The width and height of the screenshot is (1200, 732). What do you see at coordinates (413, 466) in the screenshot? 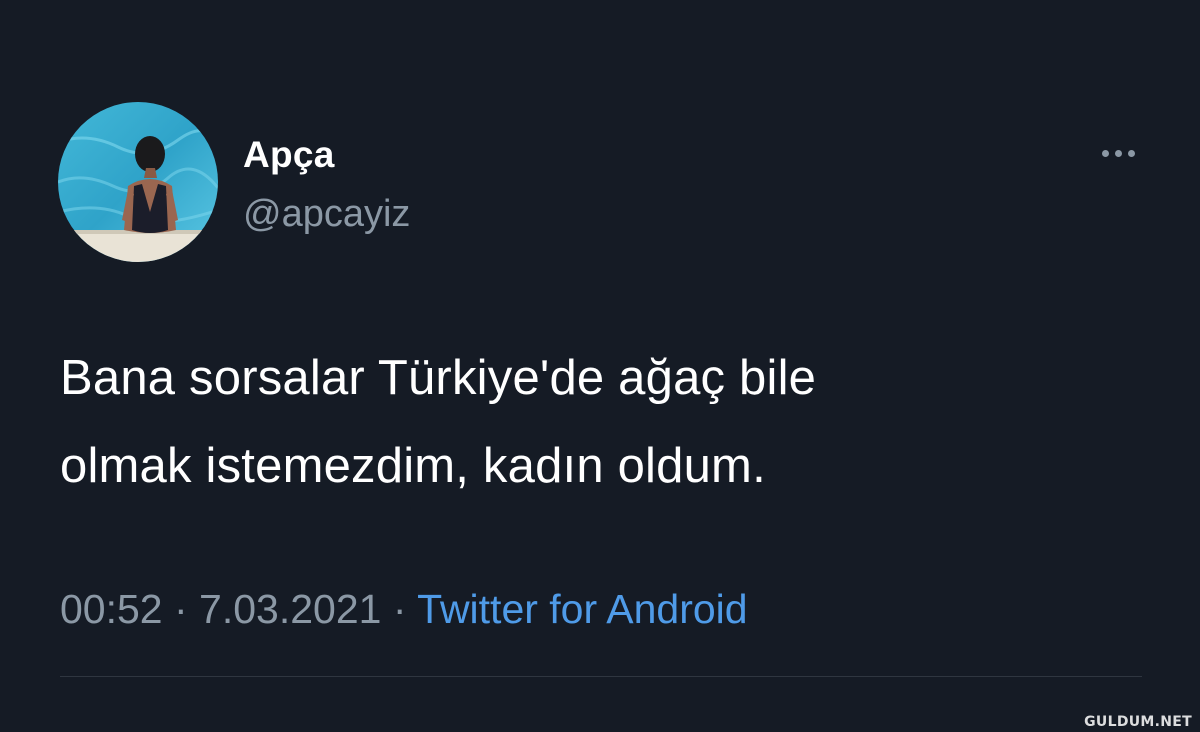
I see `tweet-text-line: olmak istemezdim, kadın oldum.` at bounding box center [413, 466].